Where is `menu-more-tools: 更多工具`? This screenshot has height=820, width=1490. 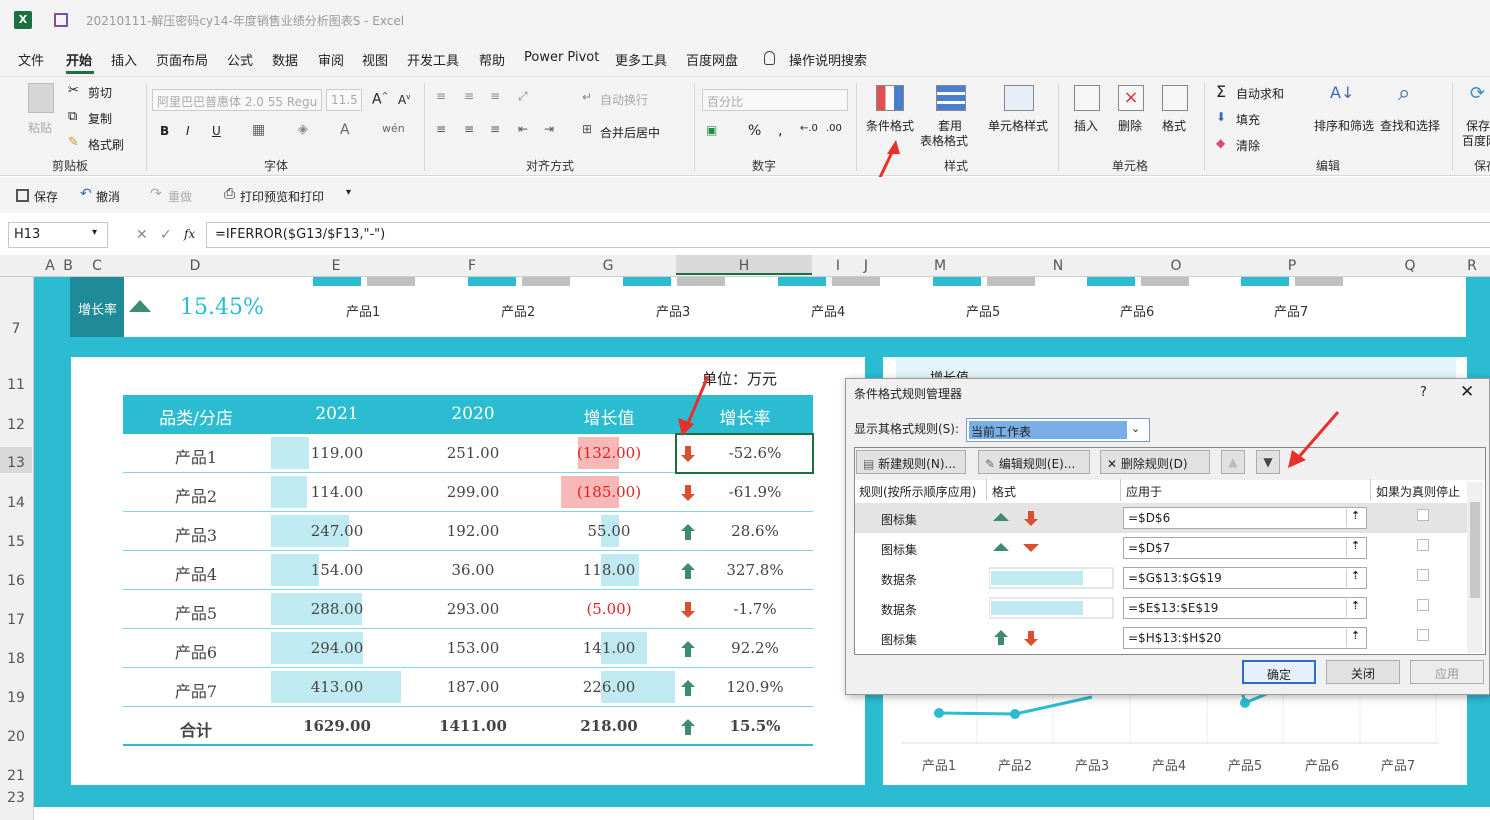
menu-more-tools: 更多工具 is located at coordinates (641, 59).